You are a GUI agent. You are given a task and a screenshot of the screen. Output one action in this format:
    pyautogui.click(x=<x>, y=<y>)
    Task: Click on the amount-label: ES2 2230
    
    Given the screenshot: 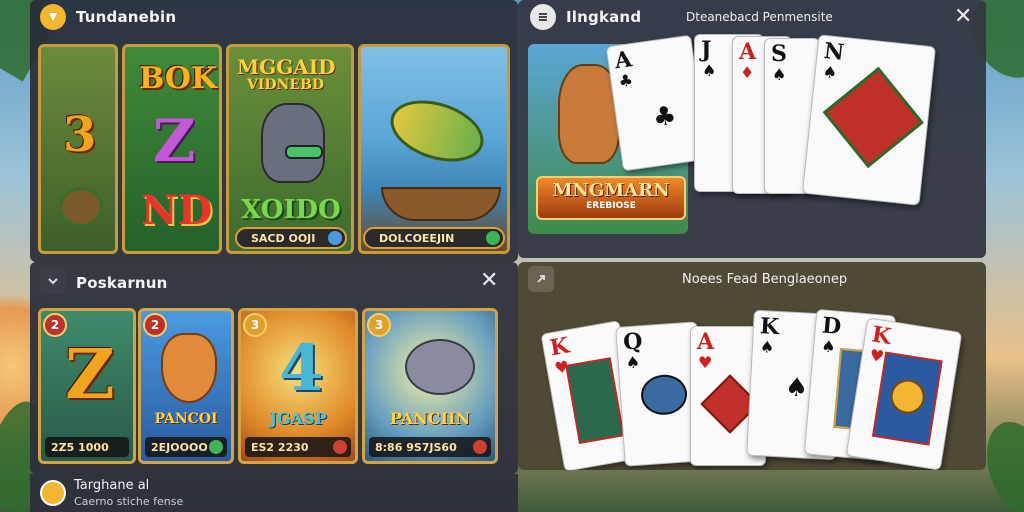 What is the action you would take?
    pyautogui.click(x=280, y=447)
    